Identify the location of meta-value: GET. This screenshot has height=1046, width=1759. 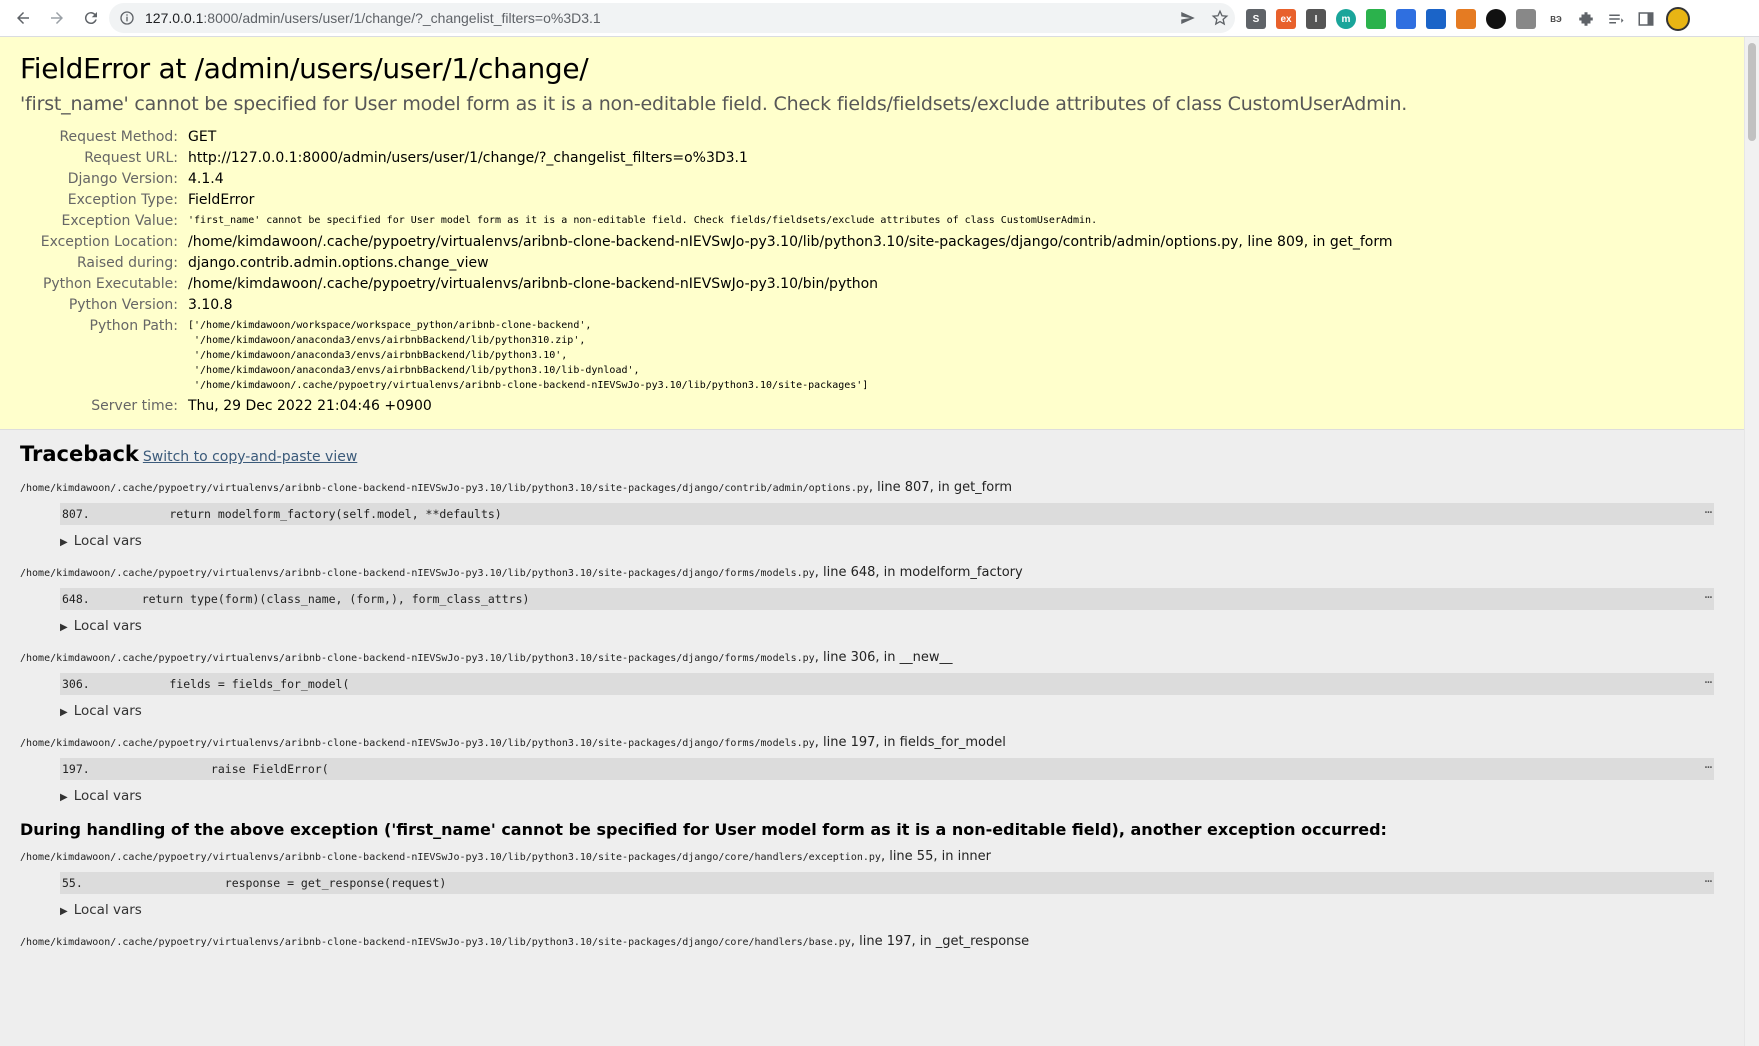
(202, 137).